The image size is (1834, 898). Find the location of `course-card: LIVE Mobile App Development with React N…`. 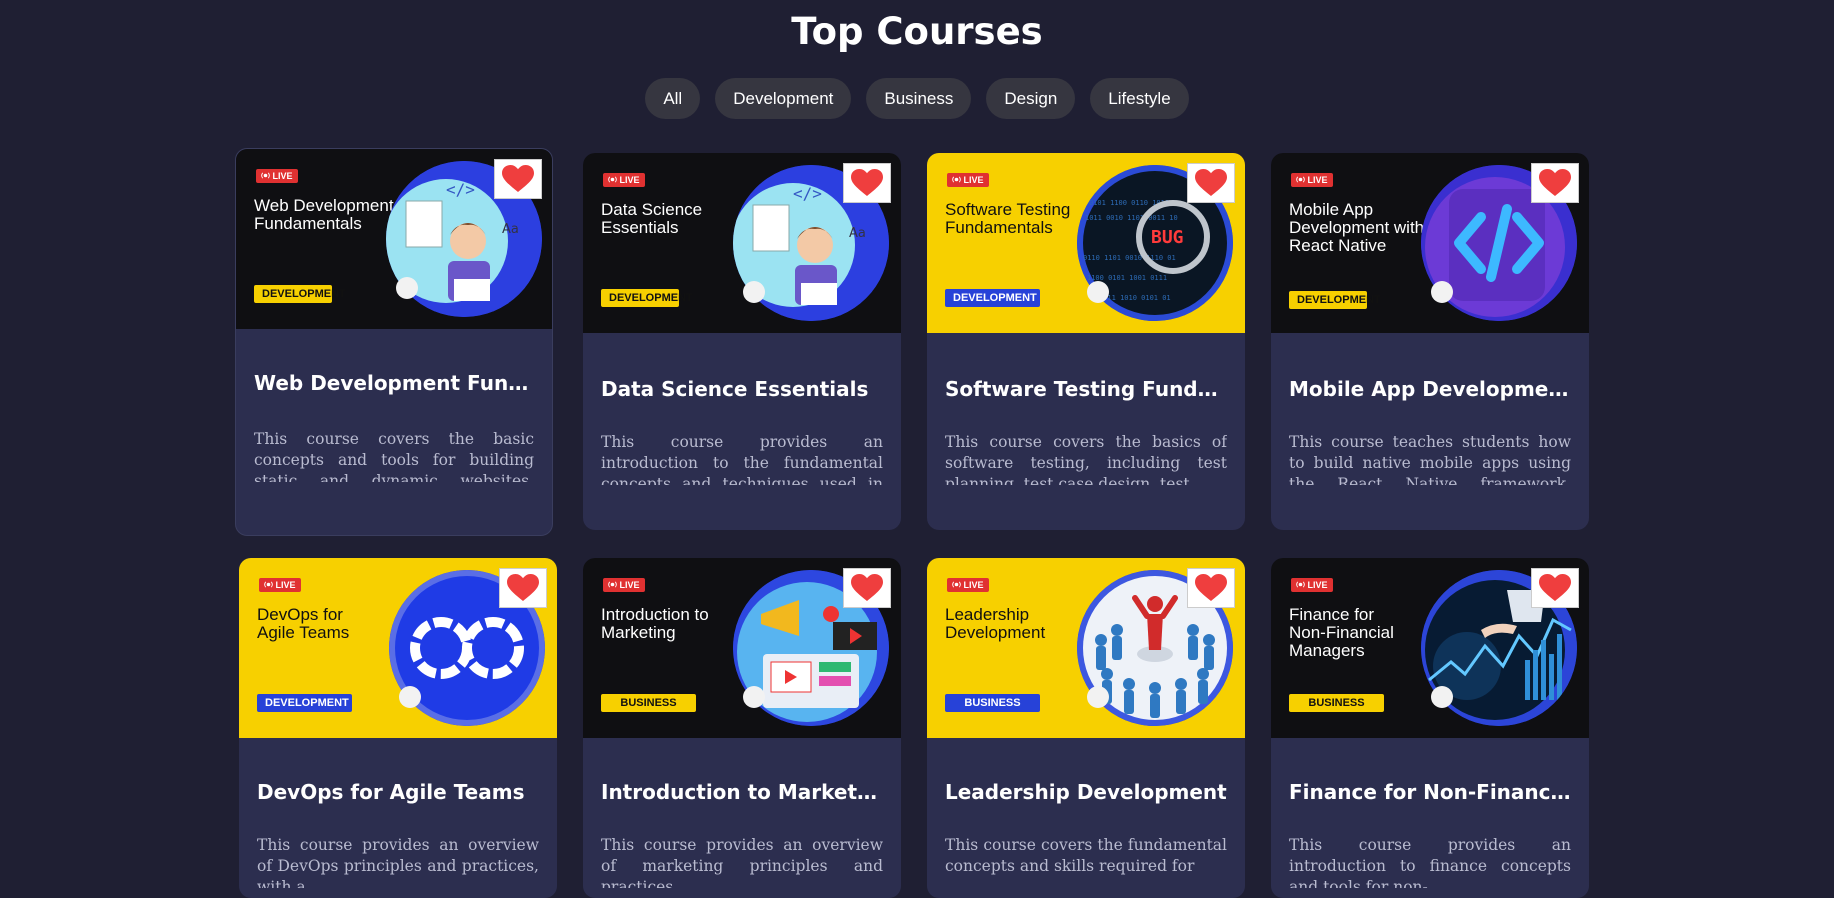

course-card: LIVE Mobile App Development with React N… is located at coordinates (1430, 341).